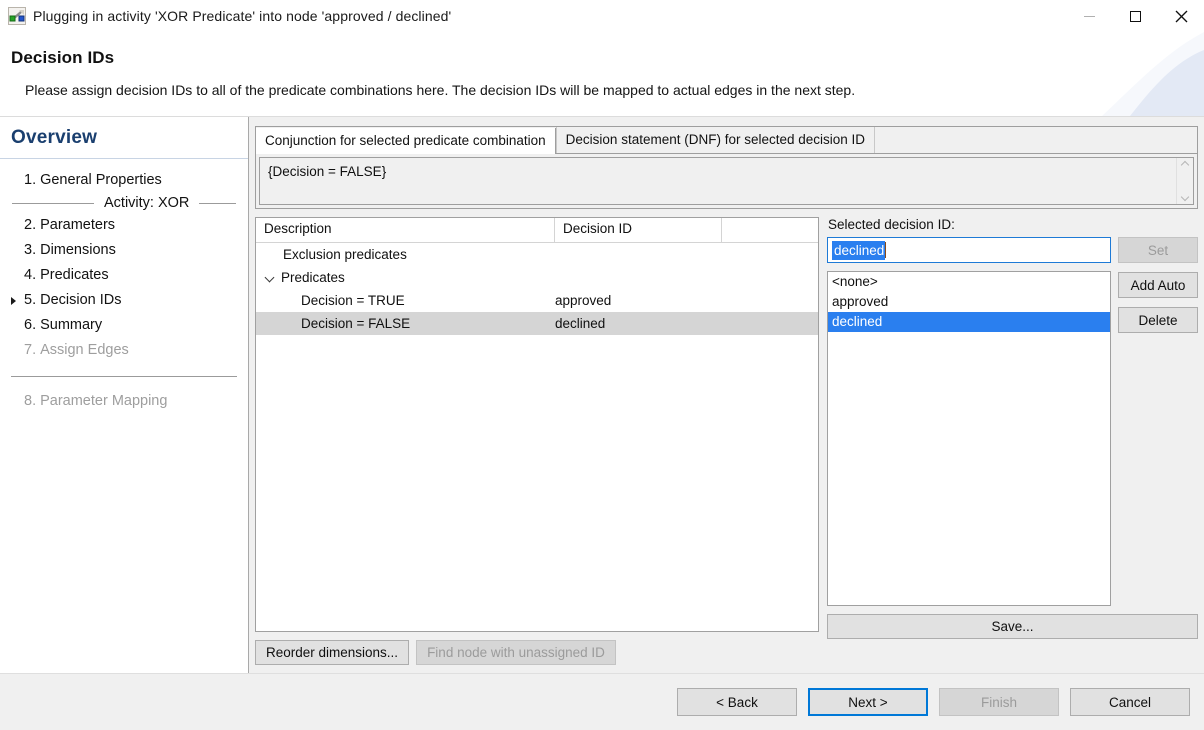 The height and width of the screenshot is (730, 1204). I want to click on table-row: Decision = TRUE approved, so click(537, 300).